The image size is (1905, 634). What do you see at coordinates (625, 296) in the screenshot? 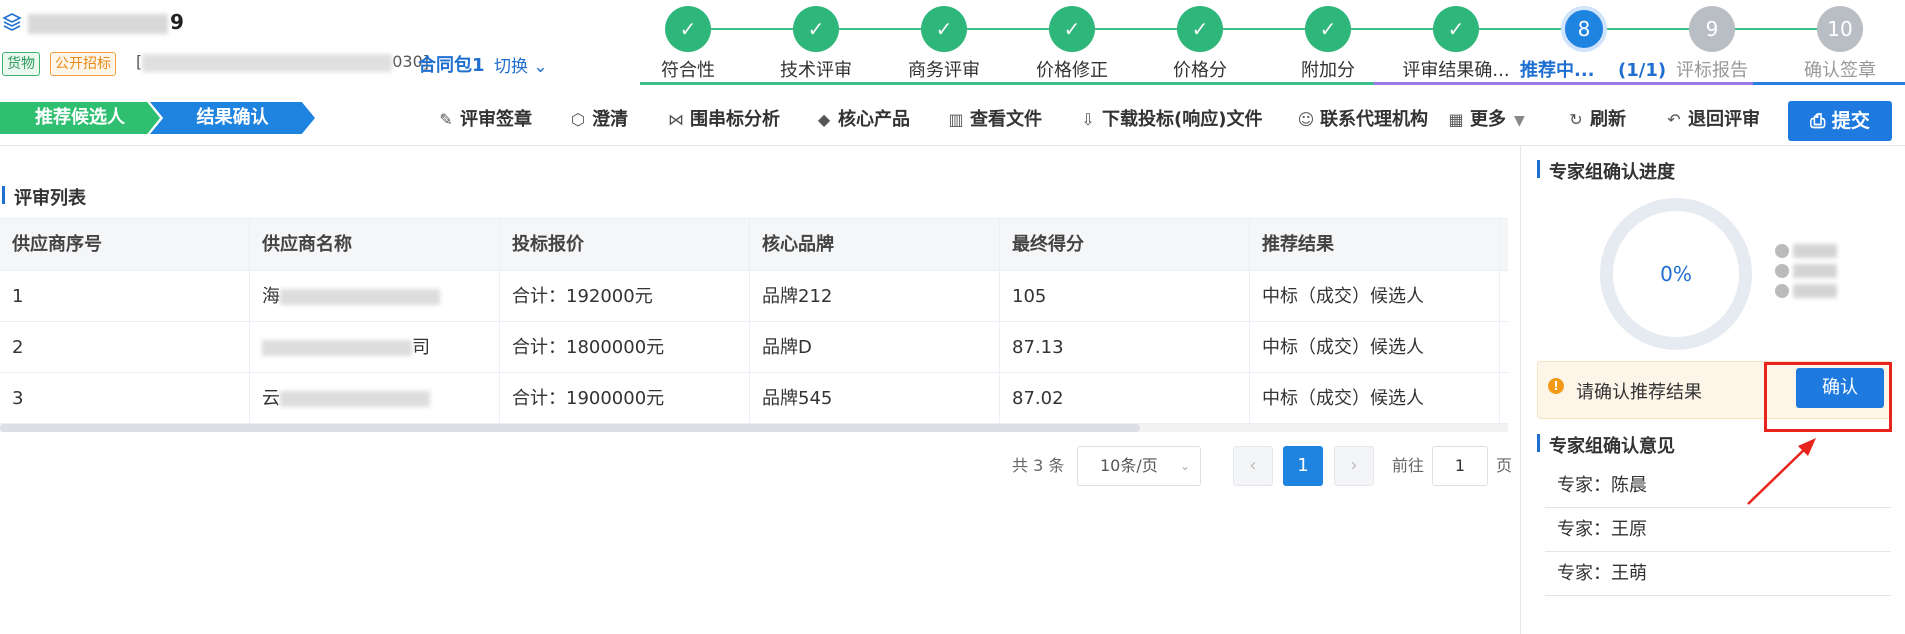
I see `bid-price: 合计：192000元` at bounding box center [625, 296].